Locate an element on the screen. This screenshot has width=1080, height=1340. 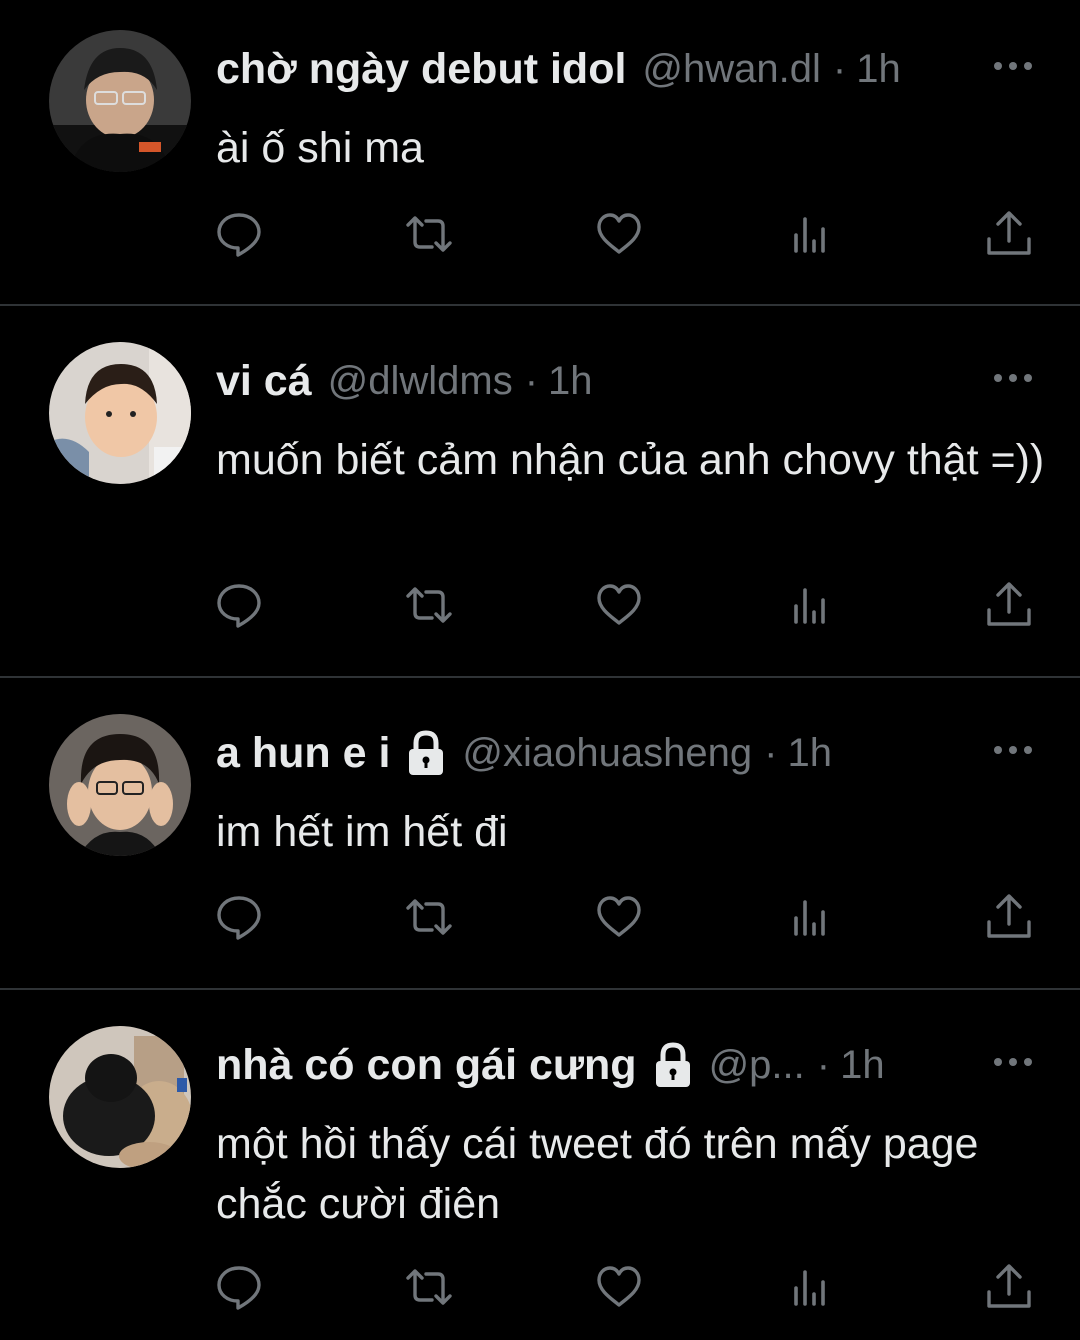
tweet-header: vi cá @dlwldms · 1h is located at coordinates (404, 381).